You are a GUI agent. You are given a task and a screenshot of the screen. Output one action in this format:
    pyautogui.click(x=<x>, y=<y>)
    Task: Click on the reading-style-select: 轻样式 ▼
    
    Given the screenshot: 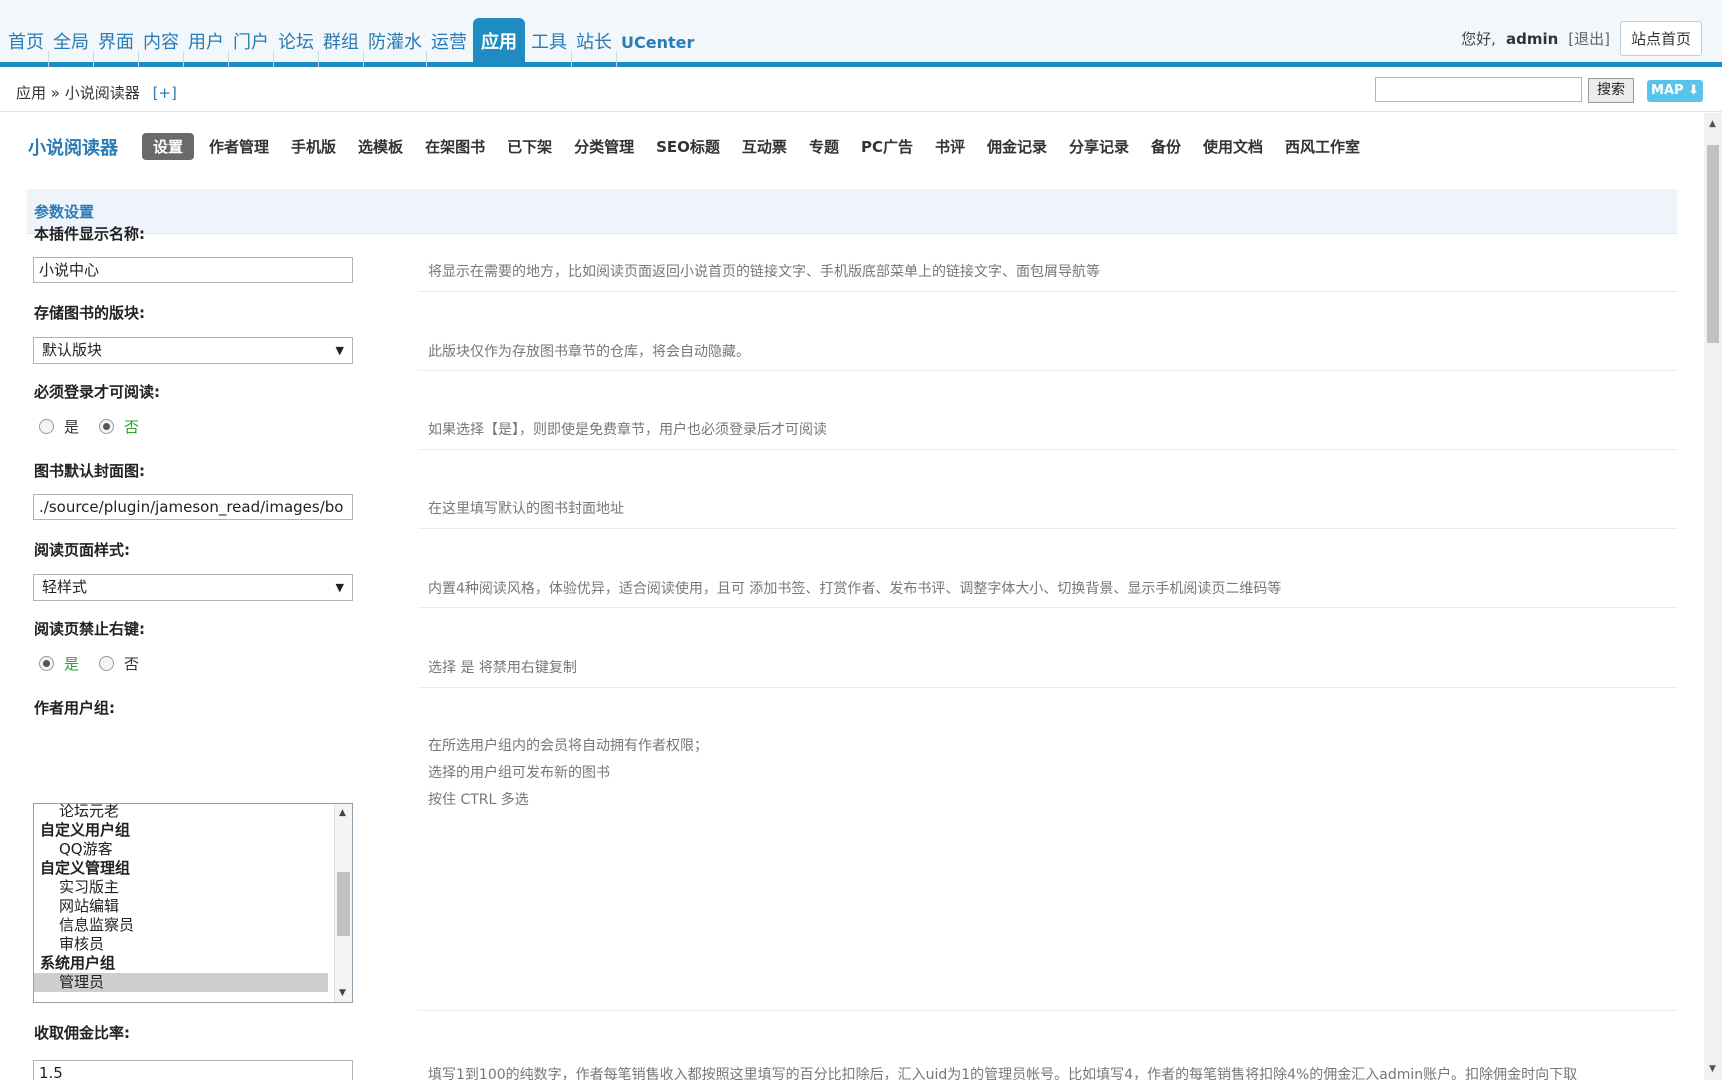 What is the action you would take?
    pyautogui.click(x=193, y=587)
    